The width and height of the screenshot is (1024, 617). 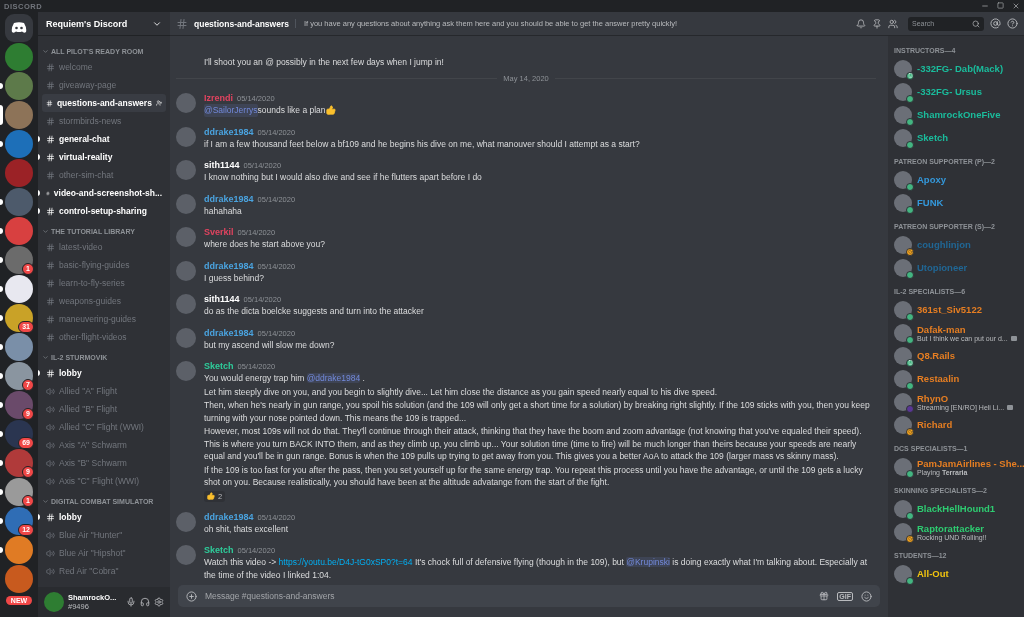 I want to click on member-name: -332FG- Ursus, so click(x=949, y=91).